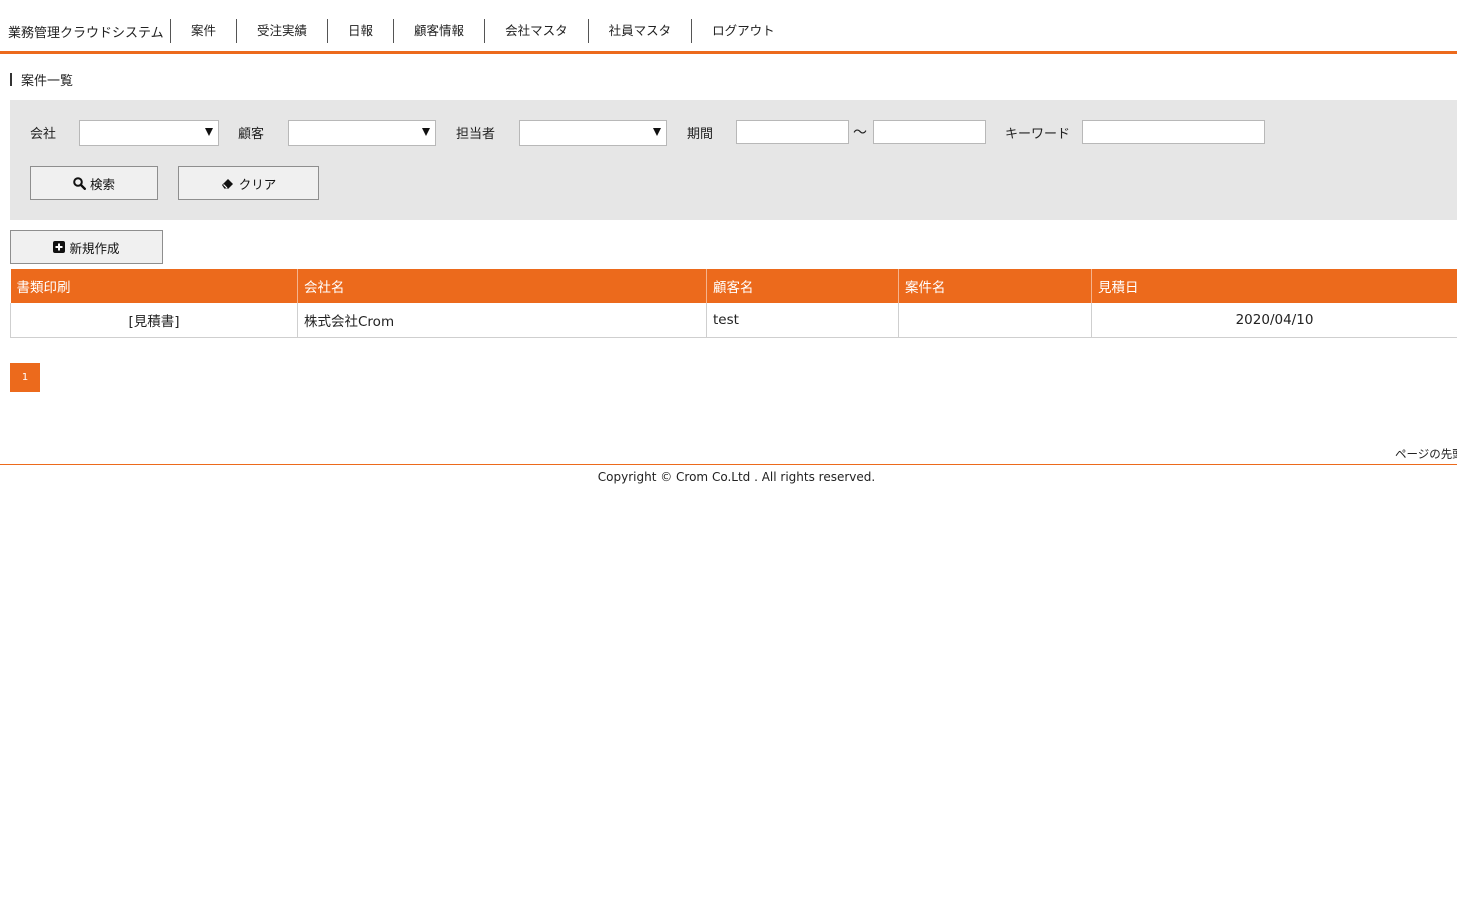 Image resolution: width=1457 pixels, height=910 pixels. I want to click on clear-button-label: クリア, so click(257, 184).